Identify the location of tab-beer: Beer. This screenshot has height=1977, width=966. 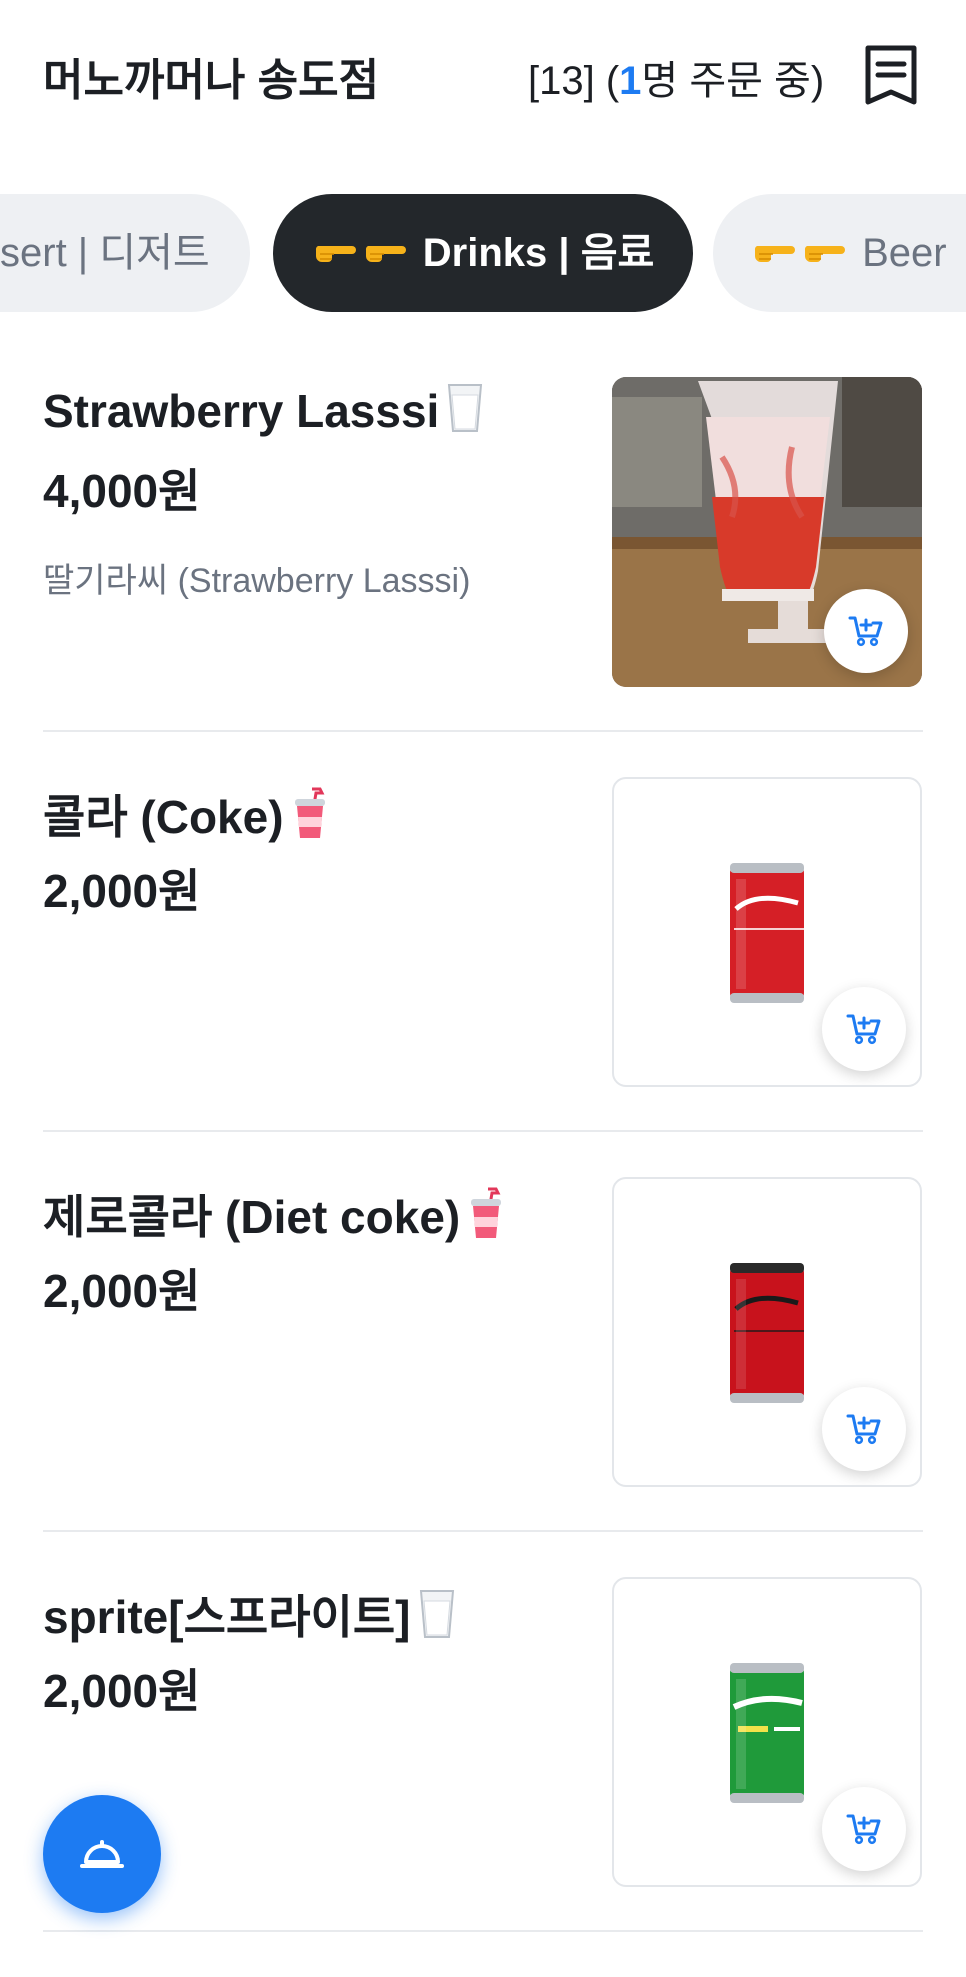
(839, 253).